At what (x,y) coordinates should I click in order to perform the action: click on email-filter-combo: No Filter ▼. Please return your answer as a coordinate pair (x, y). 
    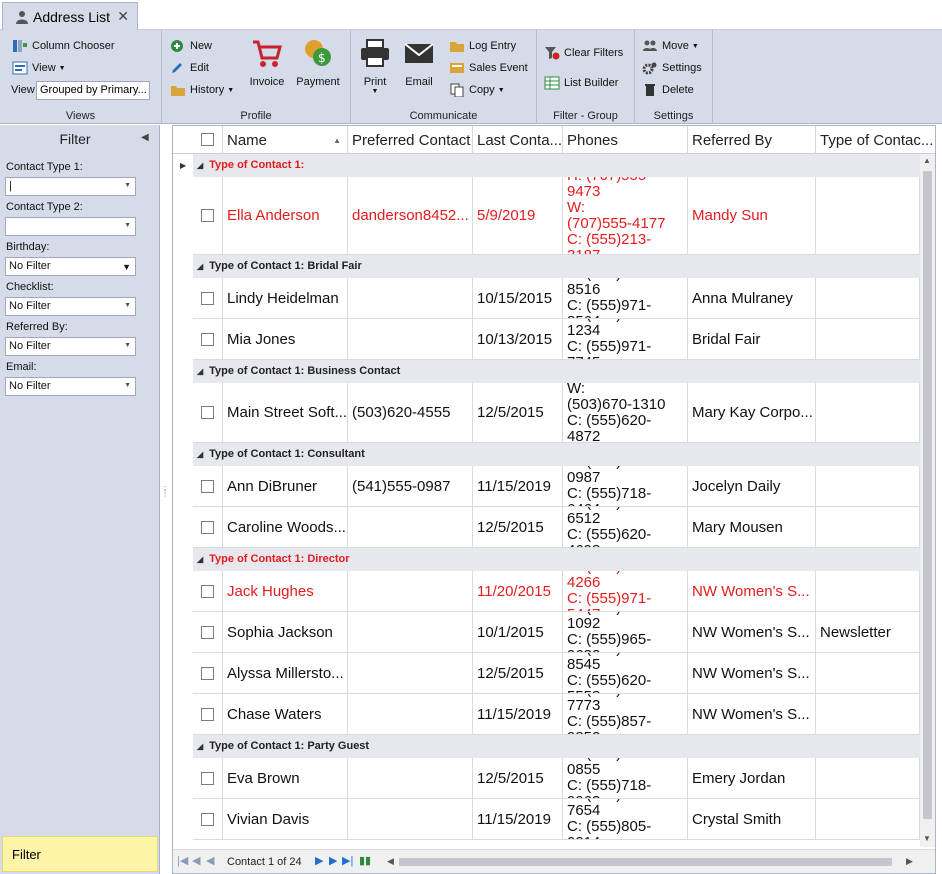
    Looking at the image, I should click on (70, 386).